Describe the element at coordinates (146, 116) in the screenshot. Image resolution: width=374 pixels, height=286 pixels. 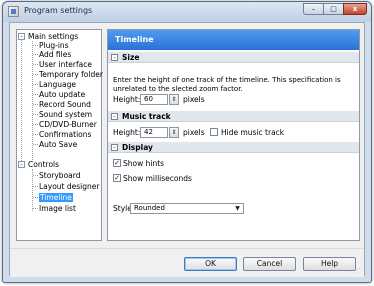
I see `section-music-track-label: Music track` at that location.